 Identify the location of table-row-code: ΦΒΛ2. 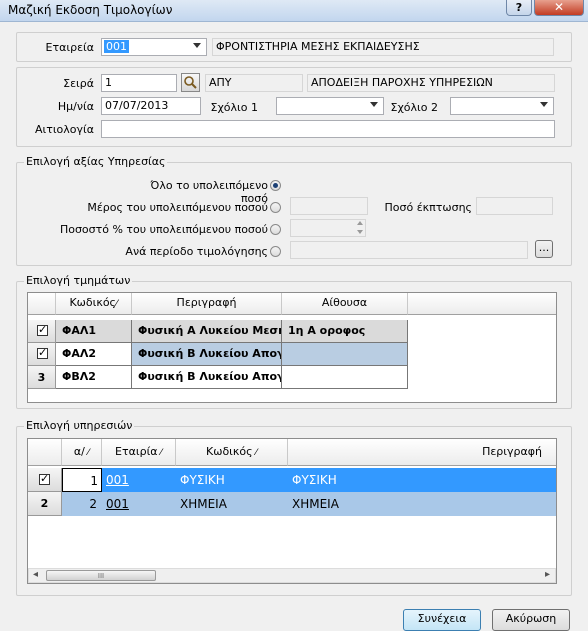
(94, 377).